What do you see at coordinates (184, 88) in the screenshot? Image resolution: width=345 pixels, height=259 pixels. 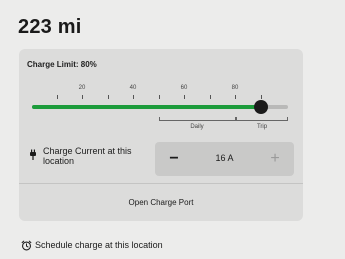 I see `tick-label-60: 60` at bounding box center [184, 88].